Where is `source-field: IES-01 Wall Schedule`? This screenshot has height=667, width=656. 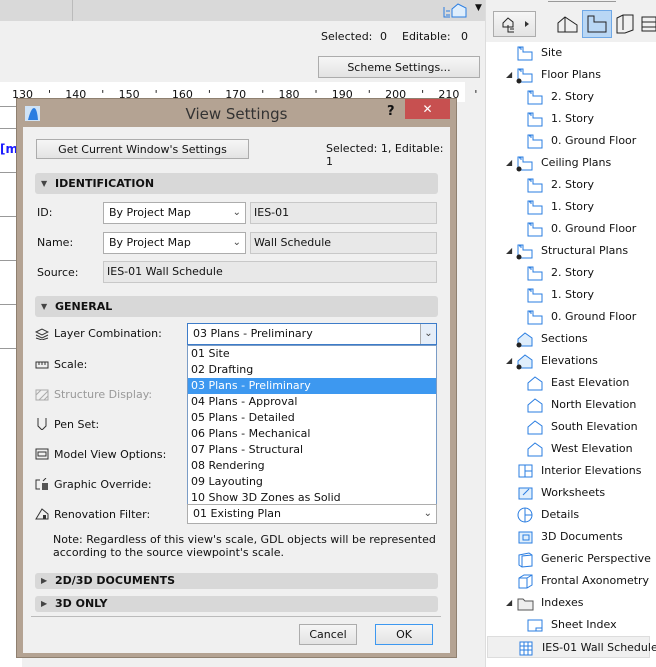 source-field: IES-01 Wall Schedule is located at coordinates (270, 272).